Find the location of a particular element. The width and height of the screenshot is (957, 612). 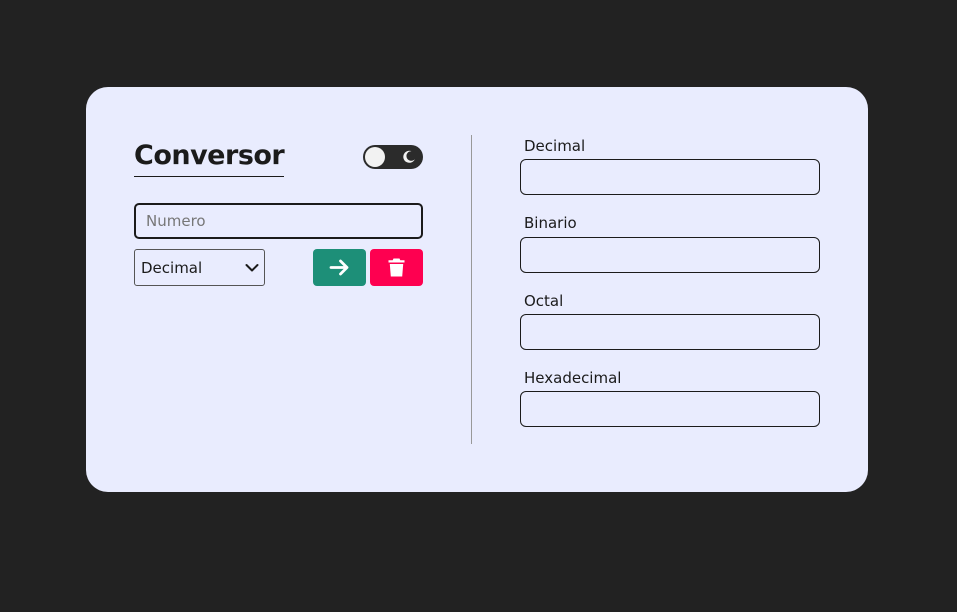

clear-button is located at coordinates (396, 267).